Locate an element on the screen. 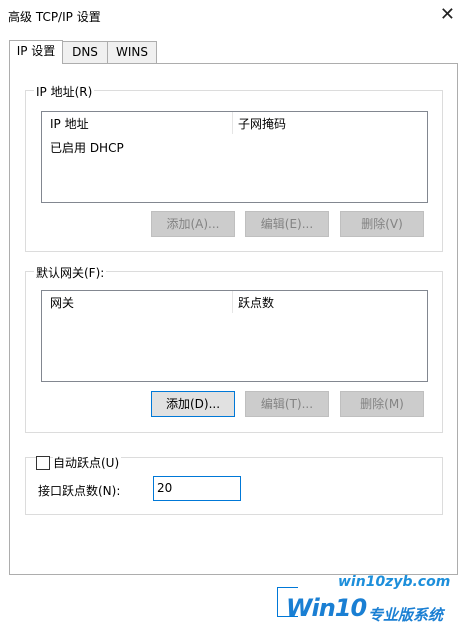 The height and width of the screenshot is (625, 465). watermark-url: win10zyb.com is located at coordinates (394, 582).